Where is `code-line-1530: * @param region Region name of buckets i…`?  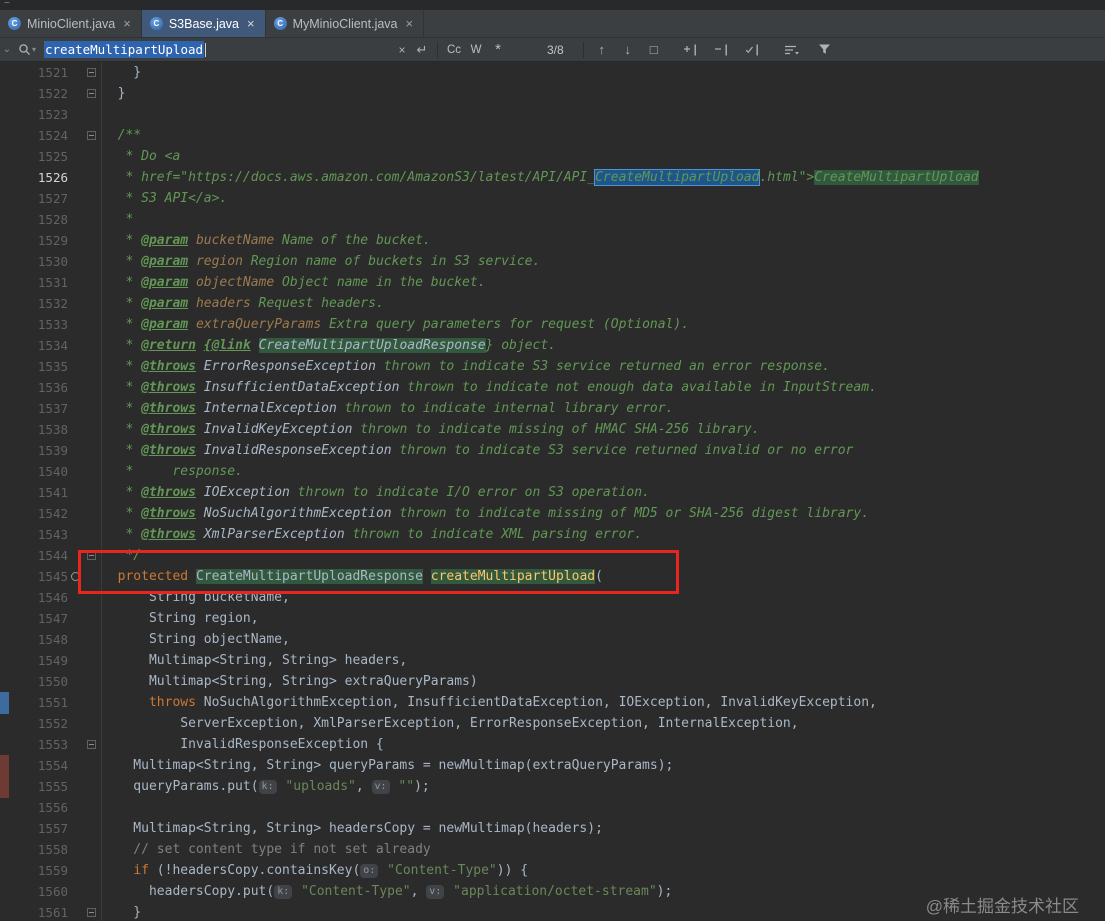
code-line-1530: * @param region Region name of buckets i… is located at coordinates (603, 261).